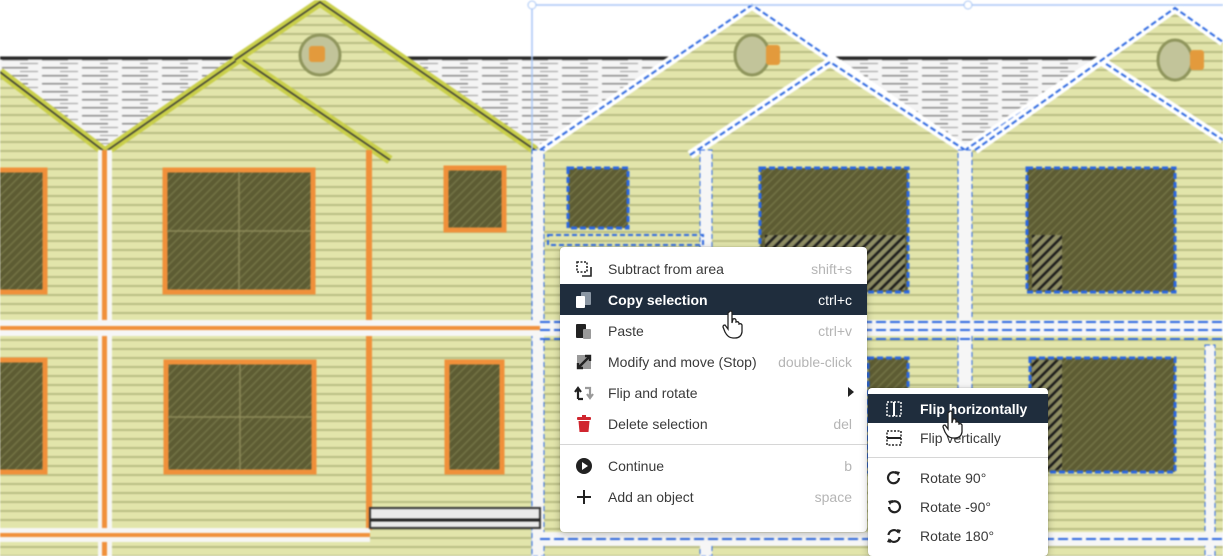 This screenshot has width=1223, height=556. I want to click on submenu-item-flip-vertically: Flip vertically, so click(958, 437).